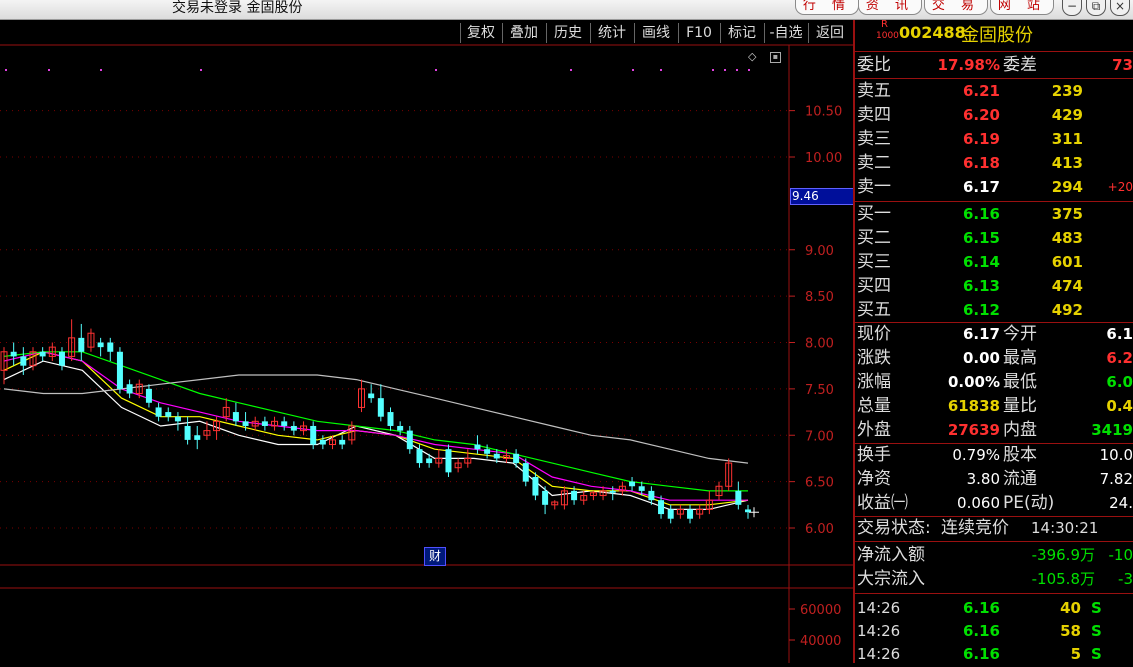  Describe the element at coordinates (426, 32) in the screenshot. I see `chart-toolbar: 复权 叠加 历史 统计 画线 F10 标记 -自选 返回` at that location.